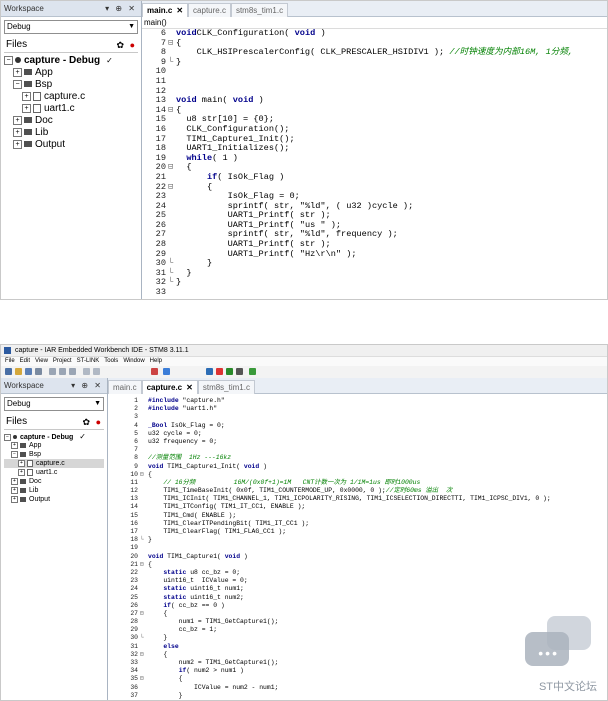  I want to click on files-header-label: Files, so click(17, 421).